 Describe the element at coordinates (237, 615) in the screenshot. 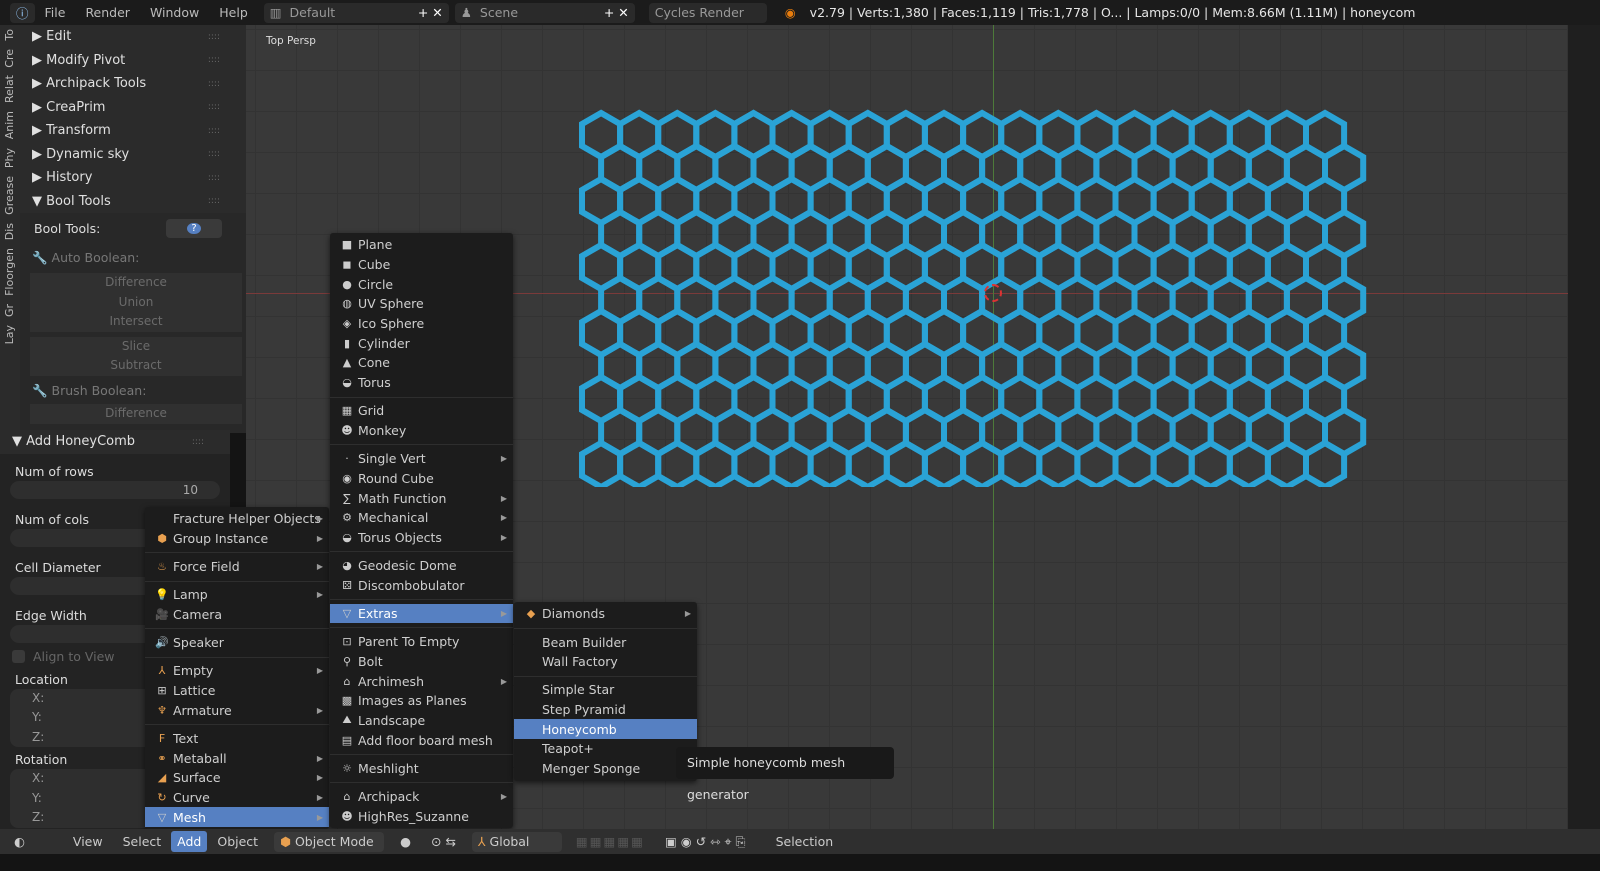

I see `menu-item-camera: 🎥 Camera` at that location.